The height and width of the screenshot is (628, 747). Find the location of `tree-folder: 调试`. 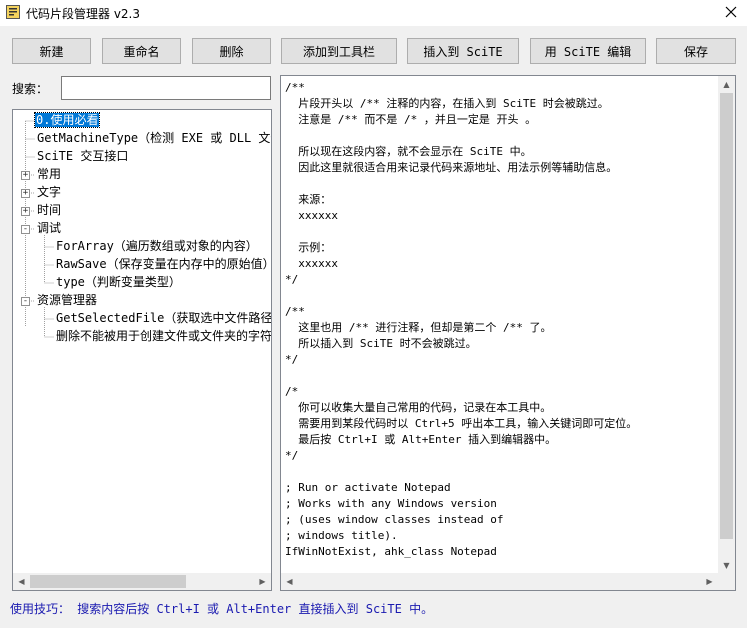

tree-folder: 调试 is located at coordinates (49, 228).